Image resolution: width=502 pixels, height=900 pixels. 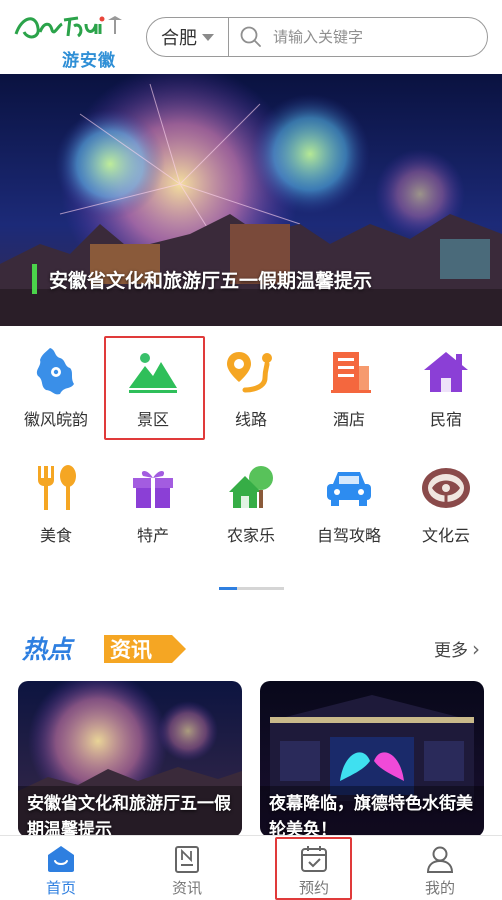 What do you see at coordinates (446, 396) in the screenshot?
I see `category-homestay: 民宿` at bounding box center [446, 396].